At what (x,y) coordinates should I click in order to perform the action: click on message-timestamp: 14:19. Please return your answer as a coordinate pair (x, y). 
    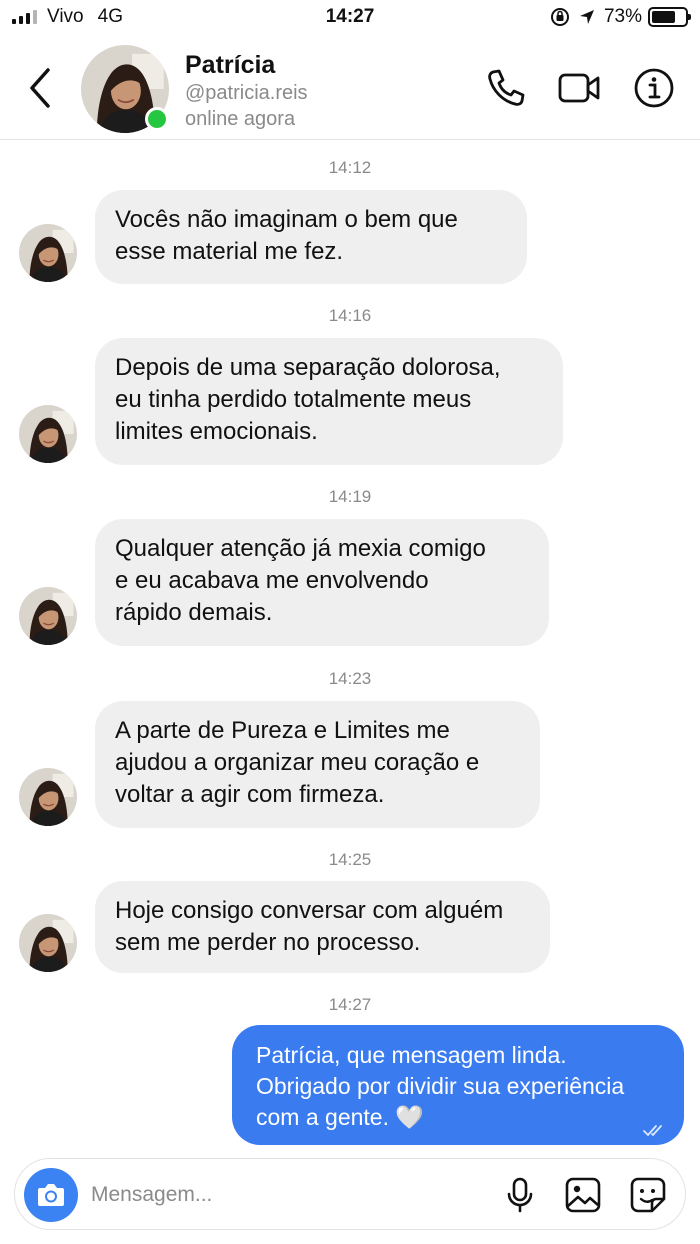
    Looking at the image, I should click on (350, 496).